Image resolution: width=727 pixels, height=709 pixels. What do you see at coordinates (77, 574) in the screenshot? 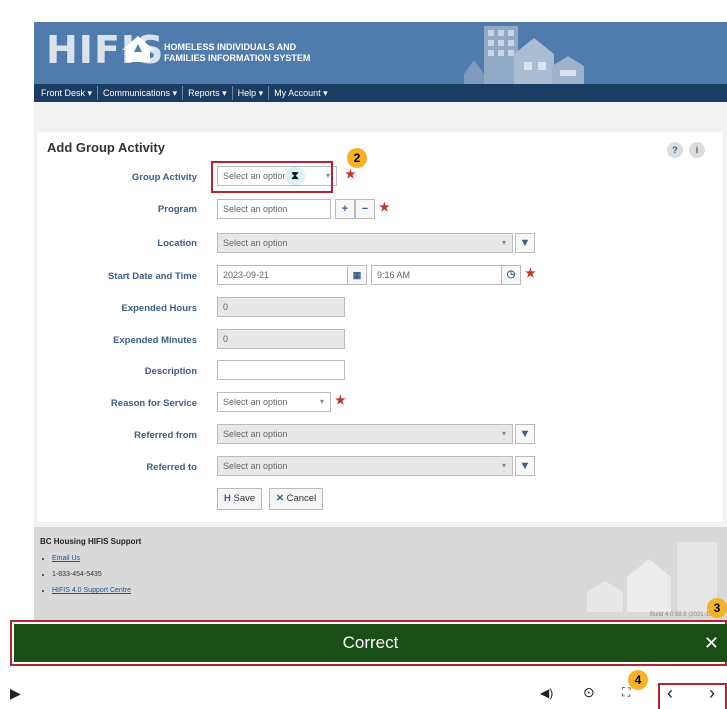
I see `phone-number: 1-833-454-5435` at bounding box center [77, 574].